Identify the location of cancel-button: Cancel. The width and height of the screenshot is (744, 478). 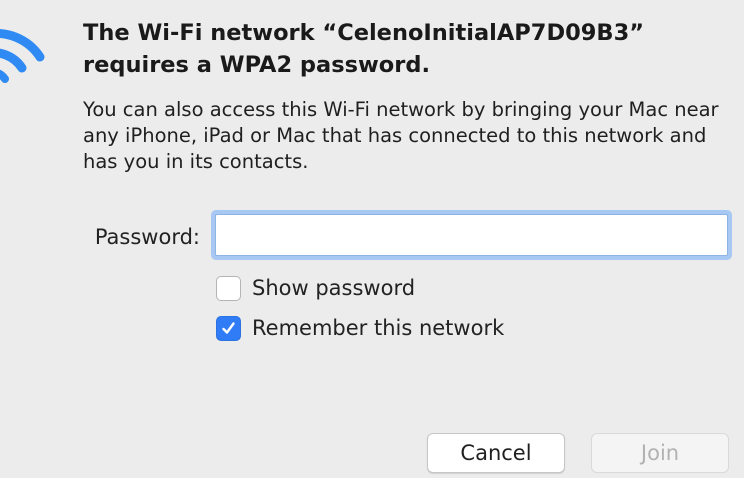
(496, 453).